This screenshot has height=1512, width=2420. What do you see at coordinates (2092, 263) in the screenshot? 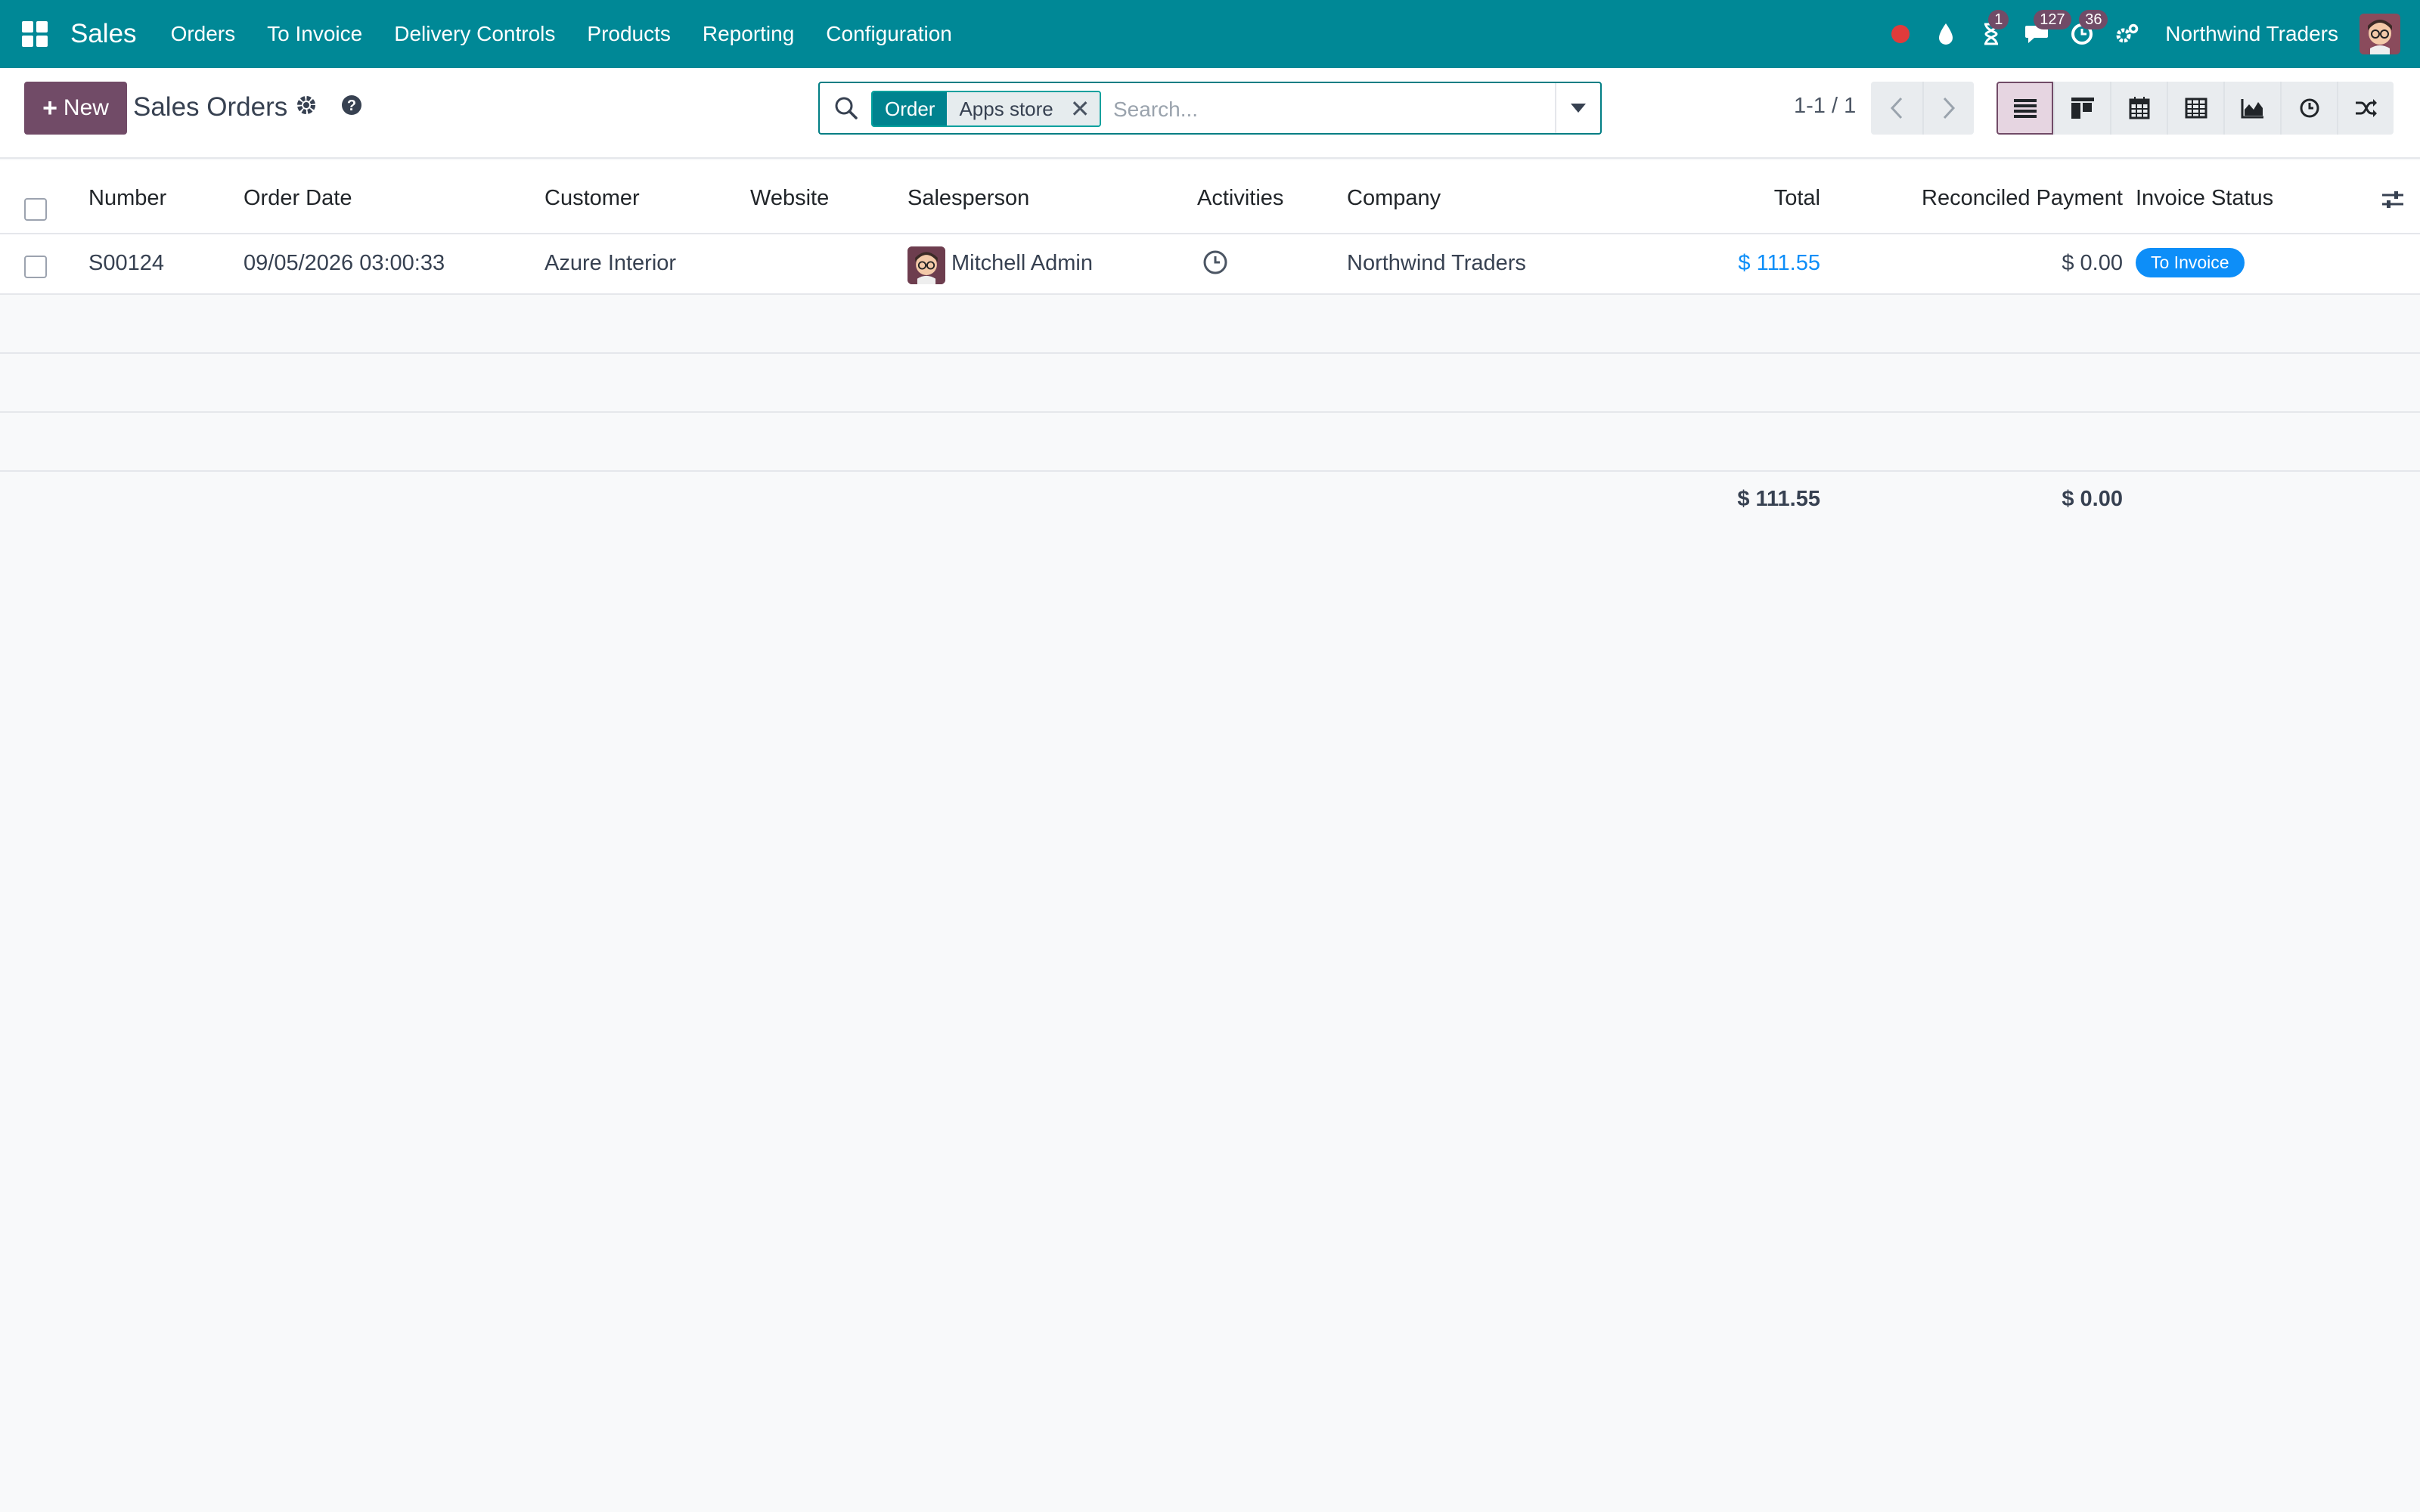
I see `row-reconciled-payment: $ 0.00` at bounding box center [2092, 263].